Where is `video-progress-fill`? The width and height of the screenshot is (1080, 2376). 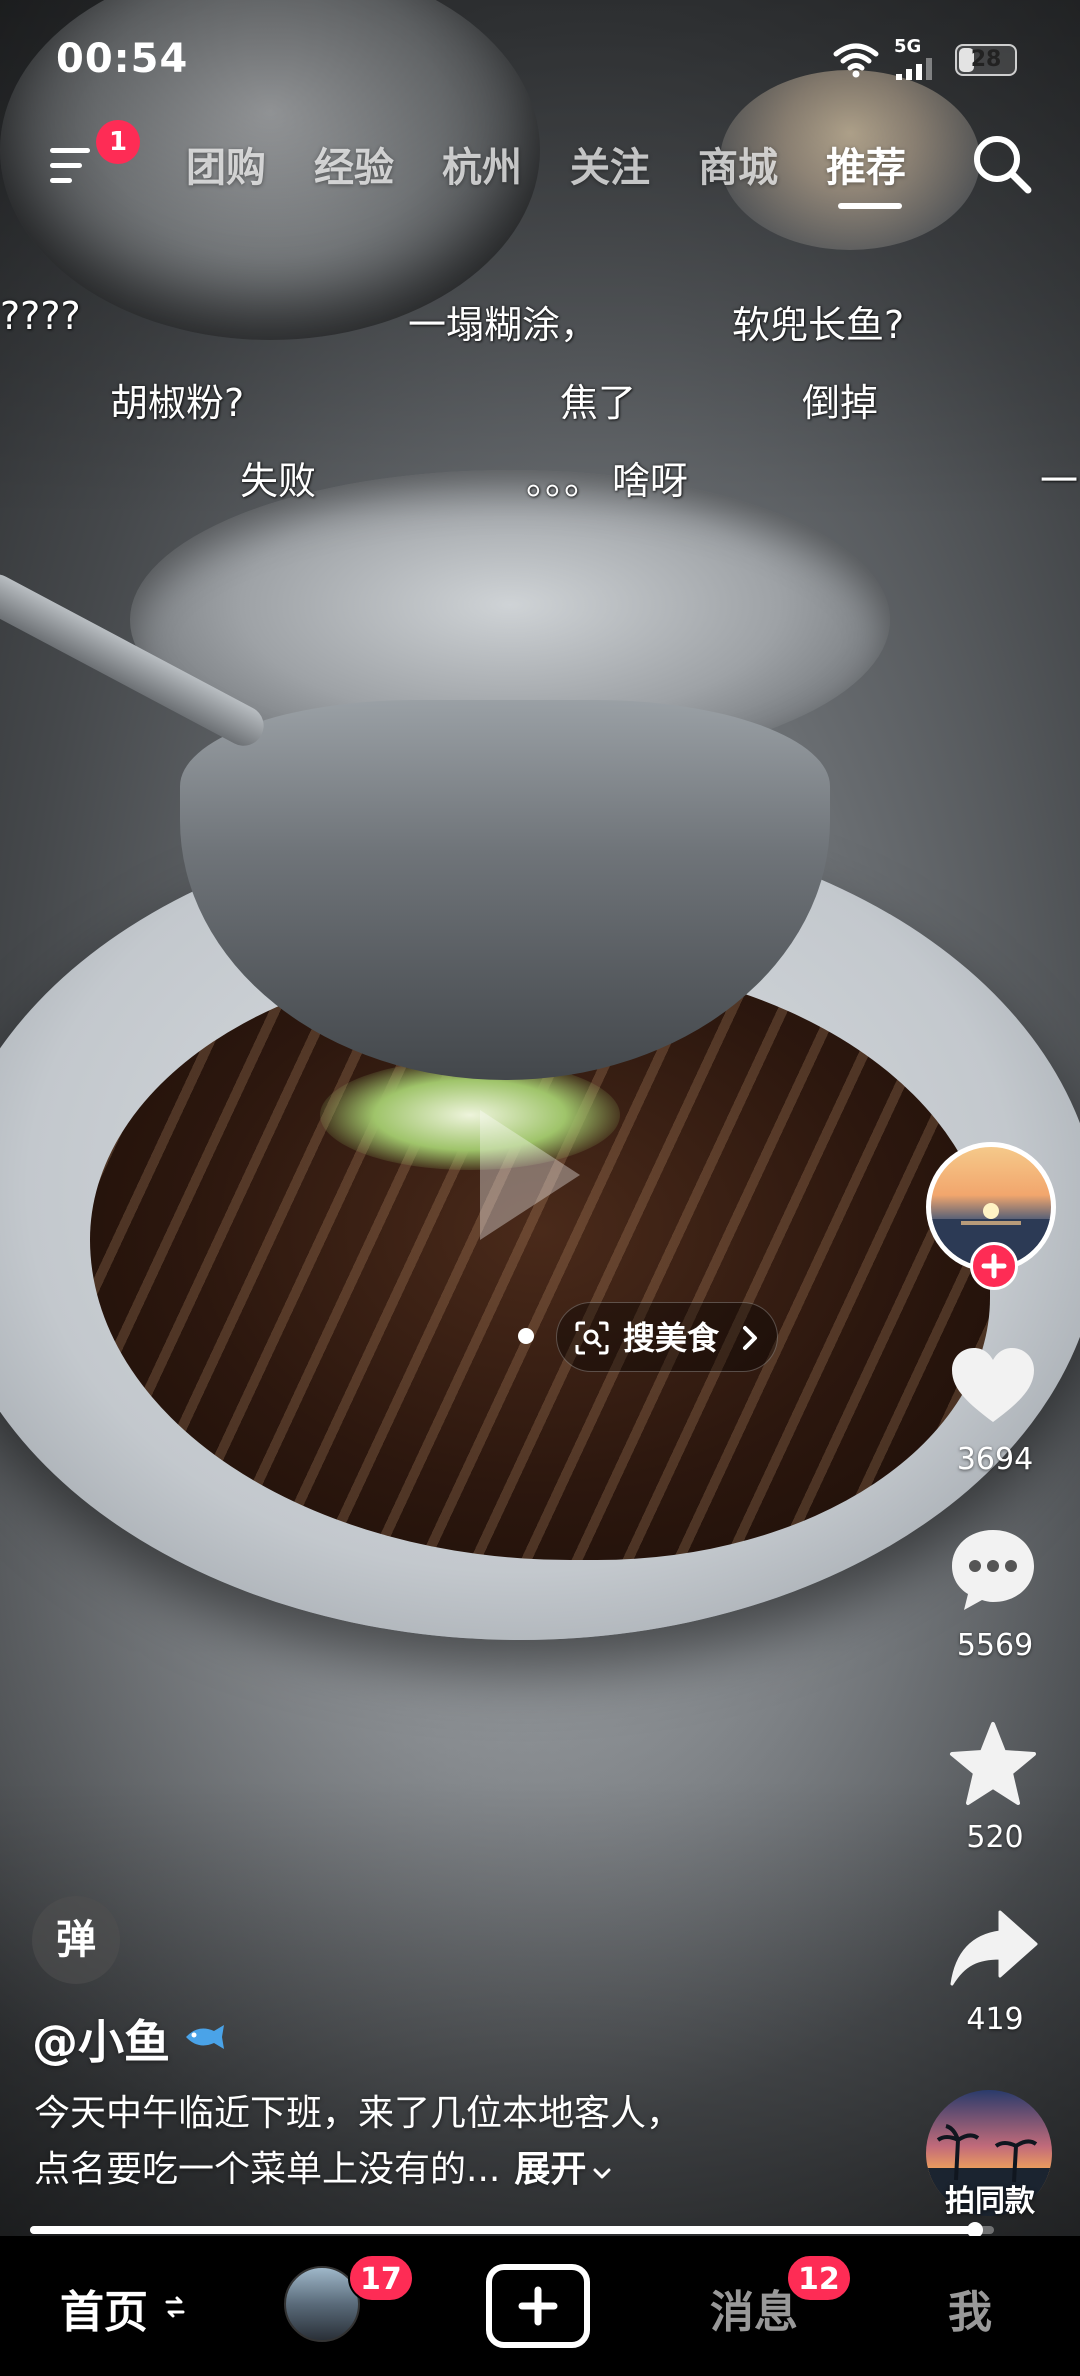
video-progress-fill is located at coordinates (502, 2230).